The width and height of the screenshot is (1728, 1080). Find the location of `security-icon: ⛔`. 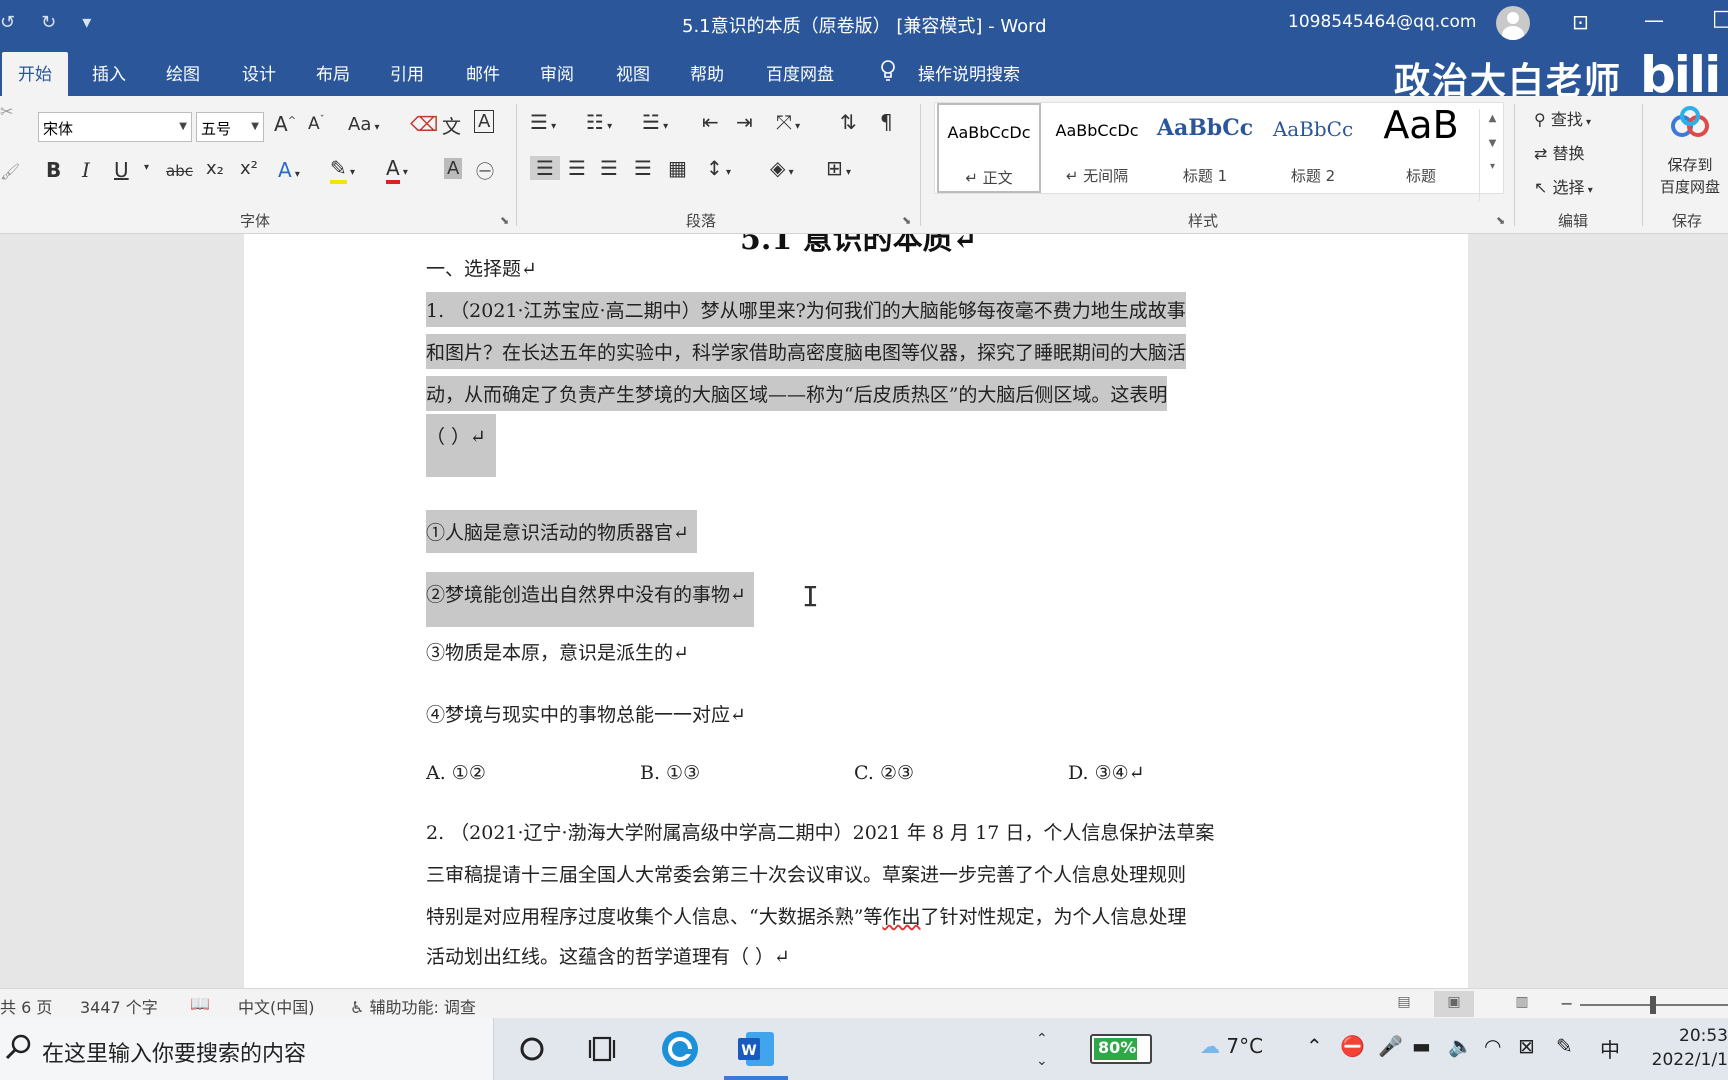

security-icon: ⛔ is located at coordinates (1352, 1046).